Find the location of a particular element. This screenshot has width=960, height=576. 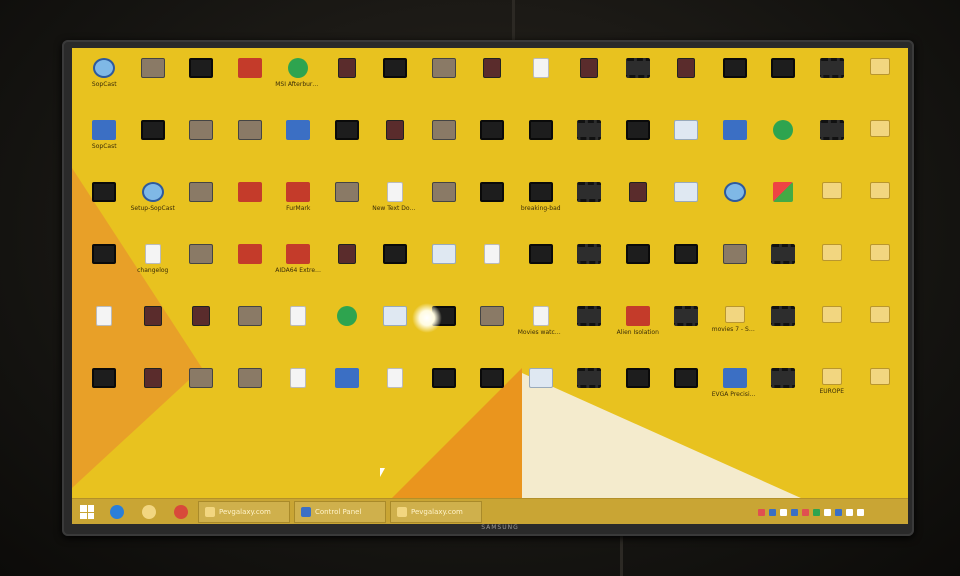

taskbar-task-button: Control Panel is located at coordinates (340, 512).